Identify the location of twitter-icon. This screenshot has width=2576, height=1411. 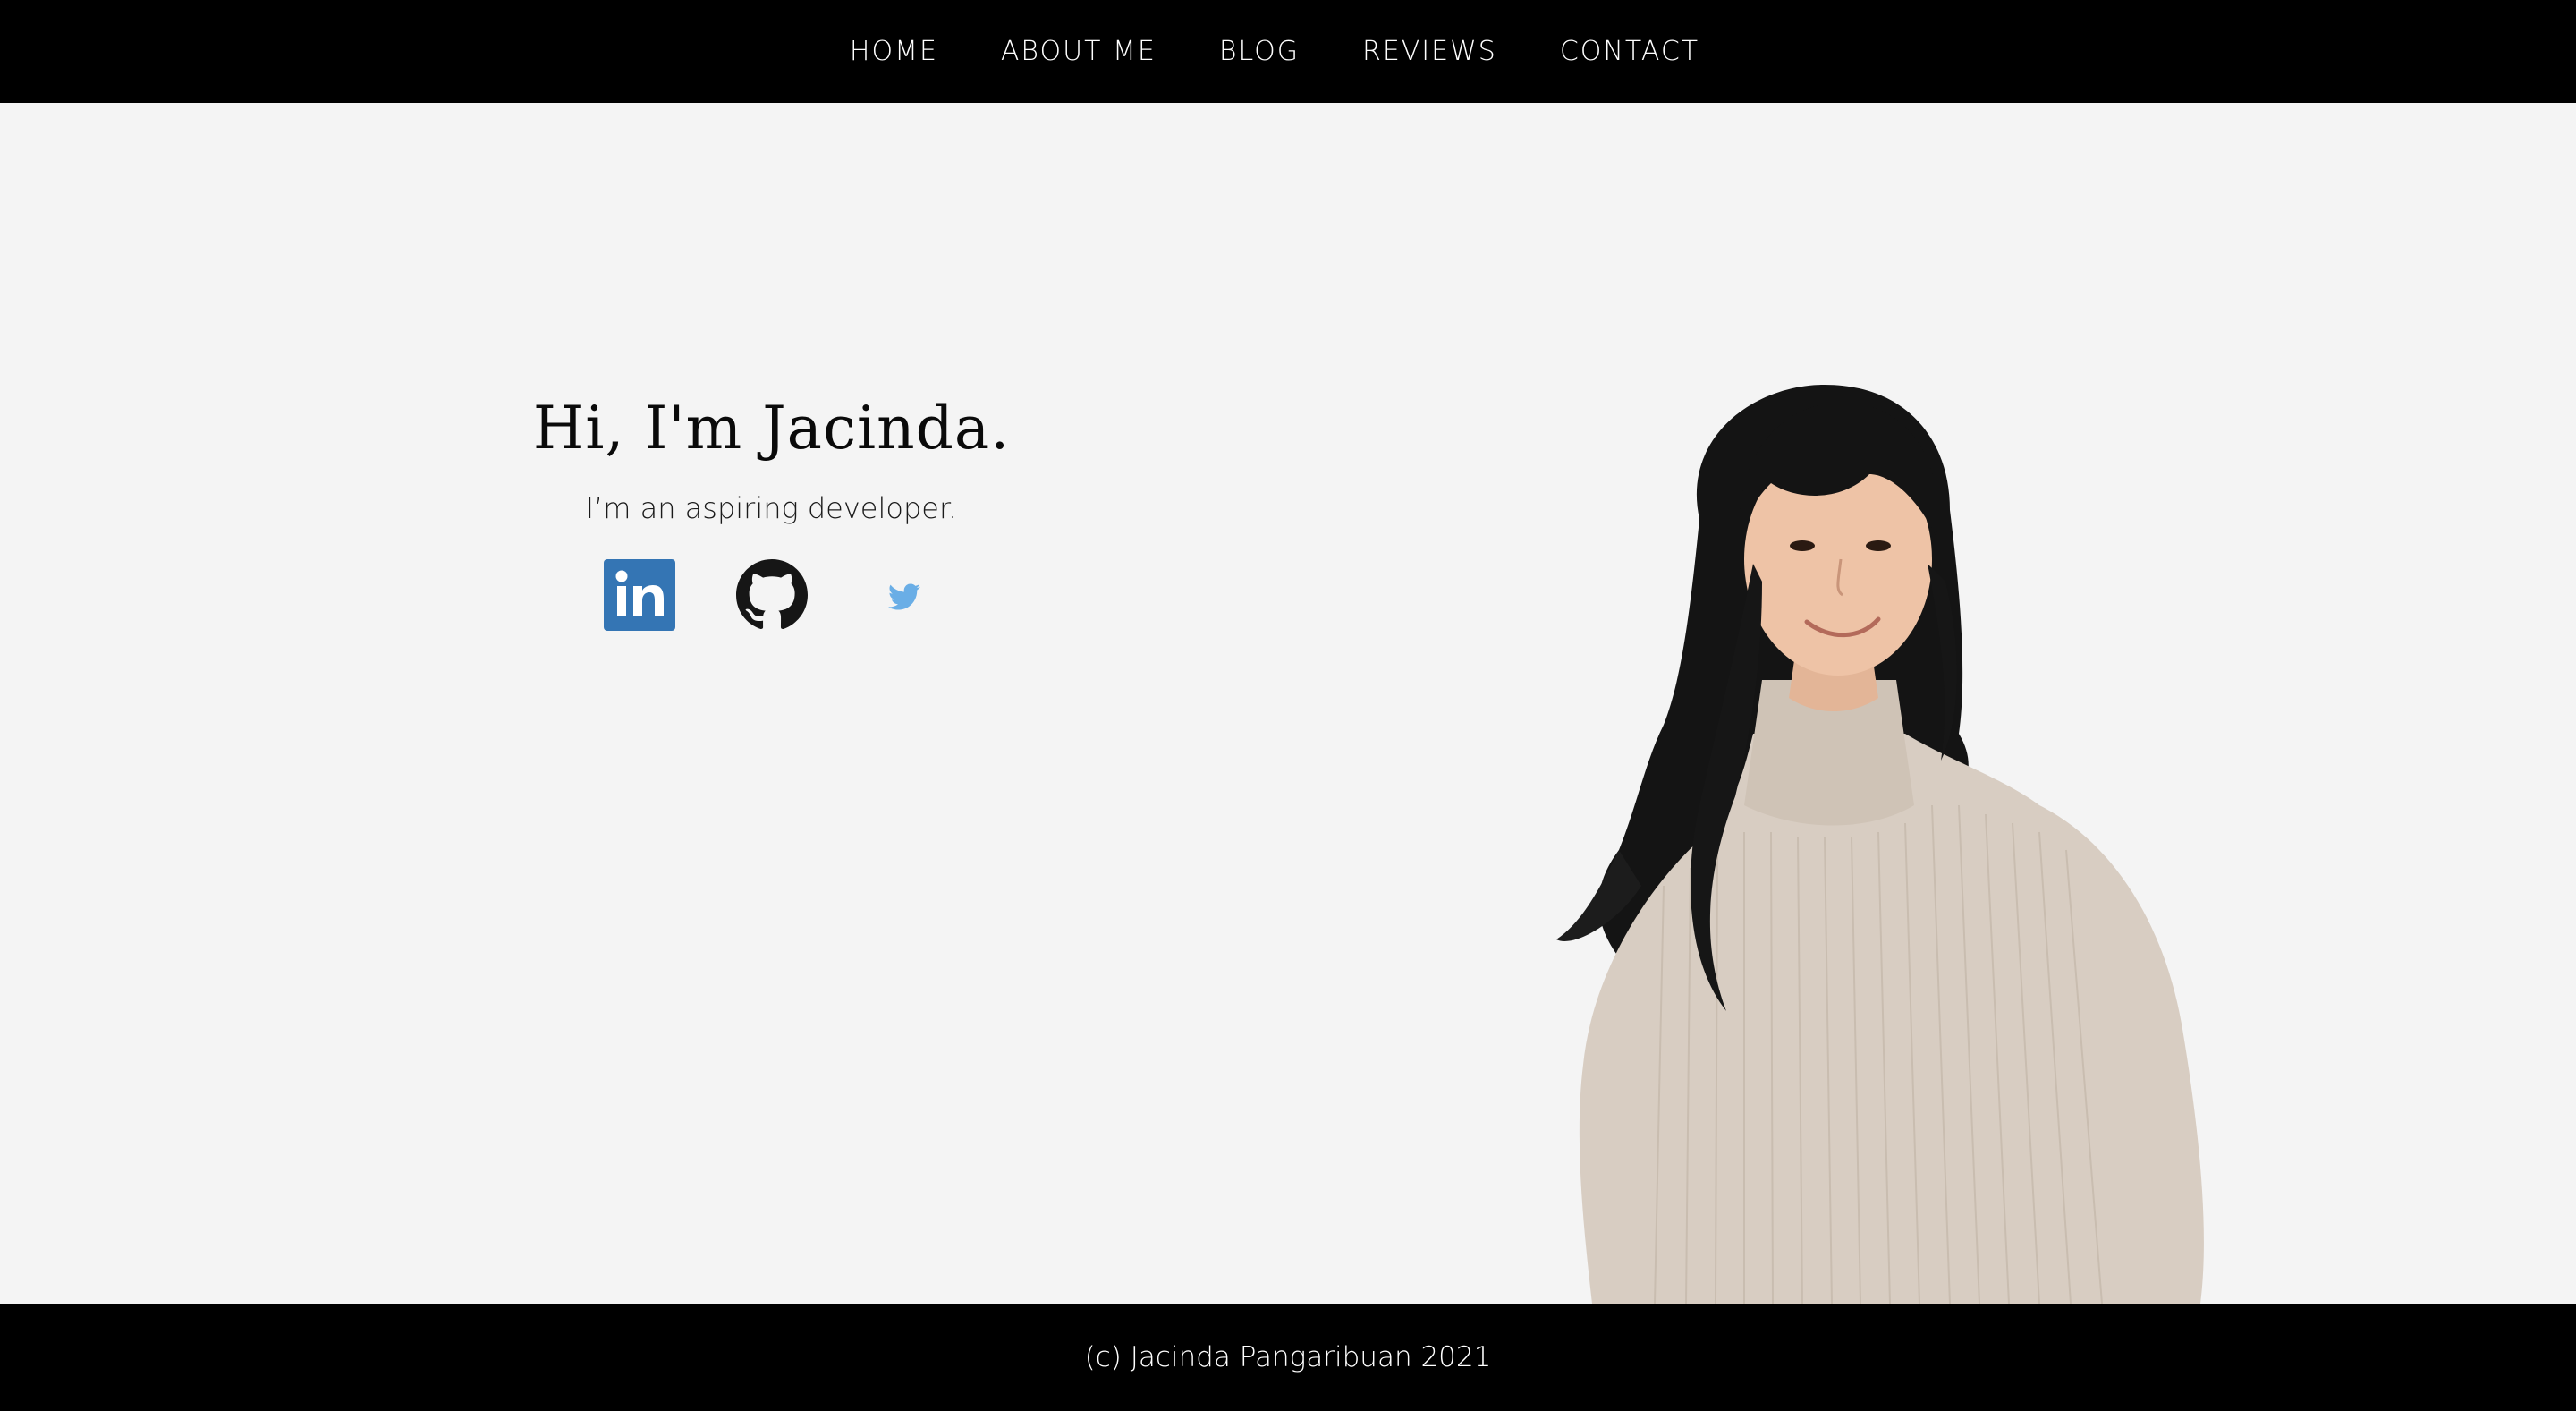
(903, 597).